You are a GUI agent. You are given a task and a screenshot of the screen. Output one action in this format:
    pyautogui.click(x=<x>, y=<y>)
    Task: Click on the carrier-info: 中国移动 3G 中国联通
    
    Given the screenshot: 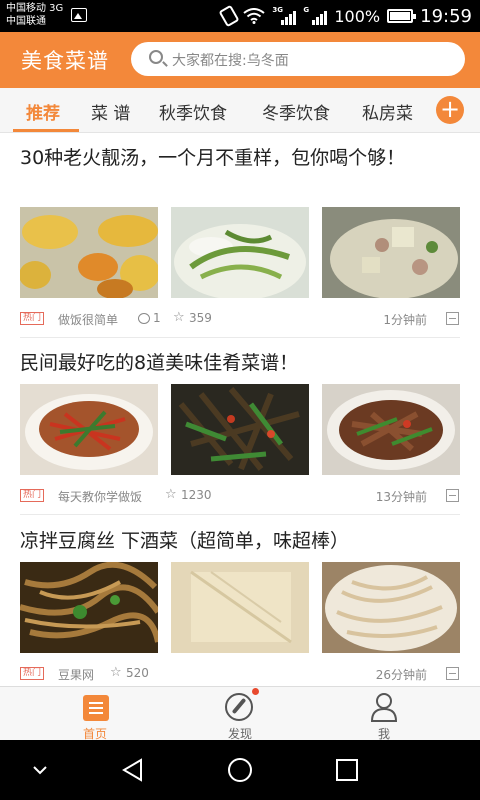 What is the action you would take?
    pyautogui.click(x=34, y=15)
    